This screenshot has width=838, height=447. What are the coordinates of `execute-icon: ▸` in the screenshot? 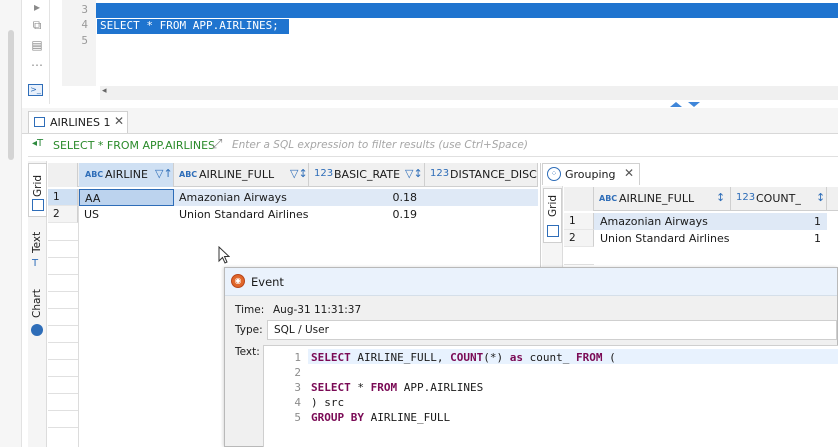 It's located at (37, 7).